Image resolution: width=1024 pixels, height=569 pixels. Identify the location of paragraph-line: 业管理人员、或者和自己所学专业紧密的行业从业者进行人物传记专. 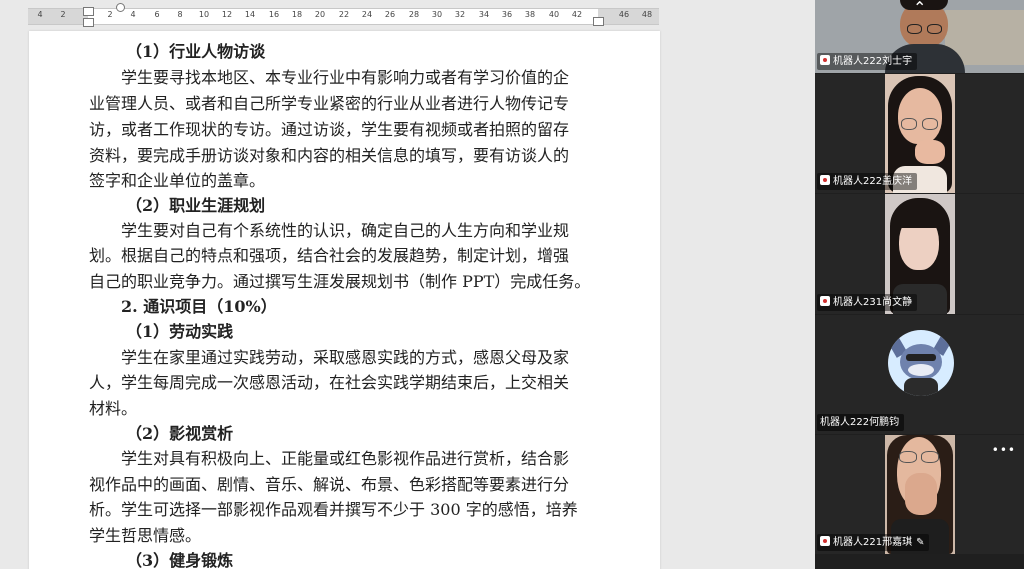
(329, 103).